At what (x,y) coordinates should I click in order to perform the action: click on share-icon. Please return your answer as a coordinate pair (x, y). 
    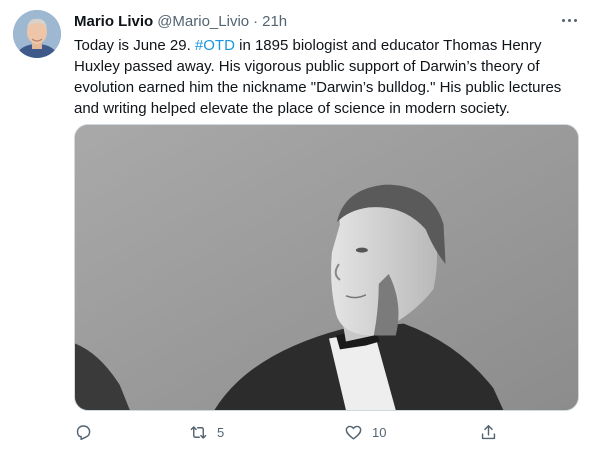
    Looking at the image, I should click on (488, 431).